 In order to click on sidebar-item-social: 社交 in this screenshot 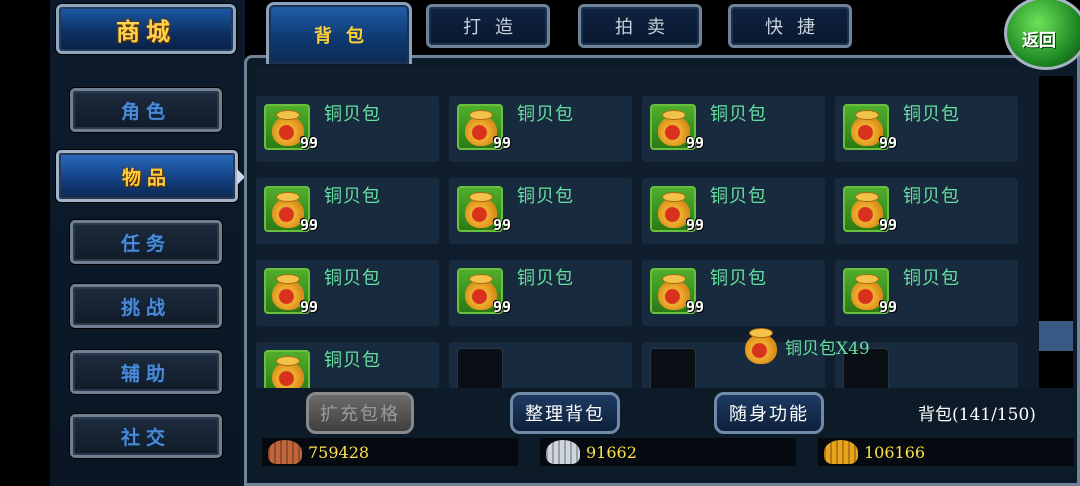, I will do `click(146, 436)`.